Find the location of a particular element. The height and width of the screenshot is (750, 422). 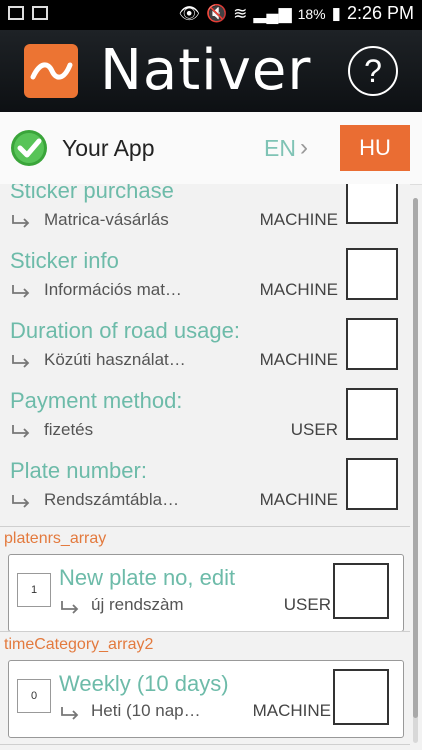

translated-string: új rendszàm is located at coordinates (137, 604).